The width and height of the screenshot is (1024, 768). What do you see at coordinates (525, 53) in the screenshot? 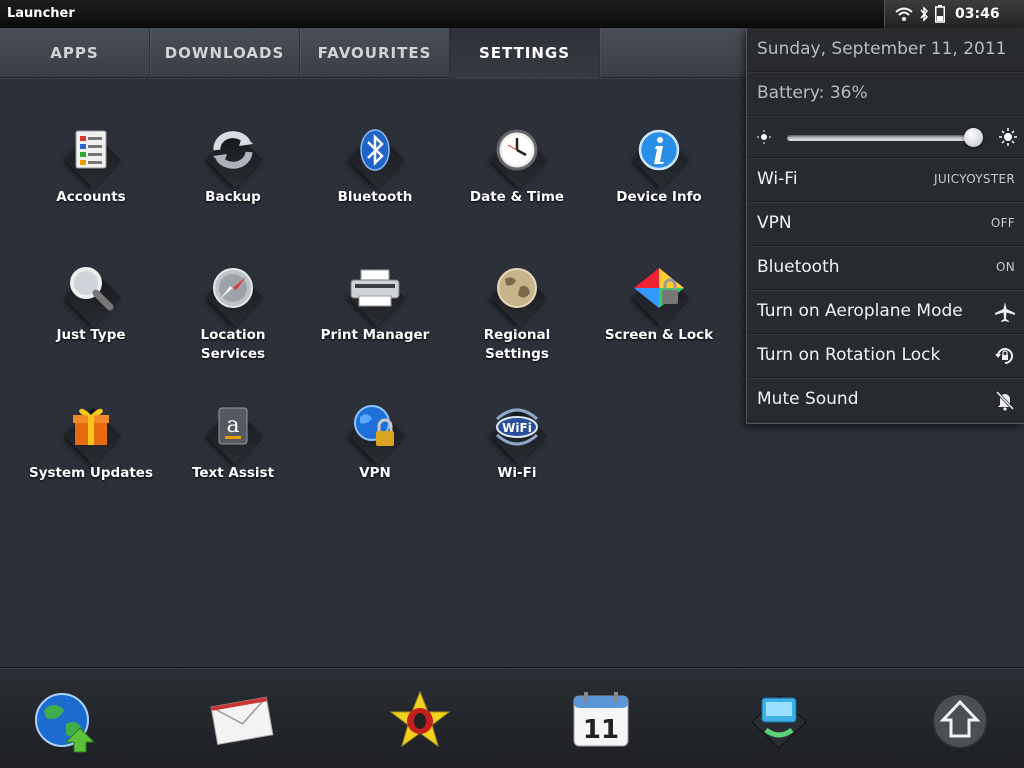
I see `tab-settings: SETTINGS` at bounding box center [525, 53].